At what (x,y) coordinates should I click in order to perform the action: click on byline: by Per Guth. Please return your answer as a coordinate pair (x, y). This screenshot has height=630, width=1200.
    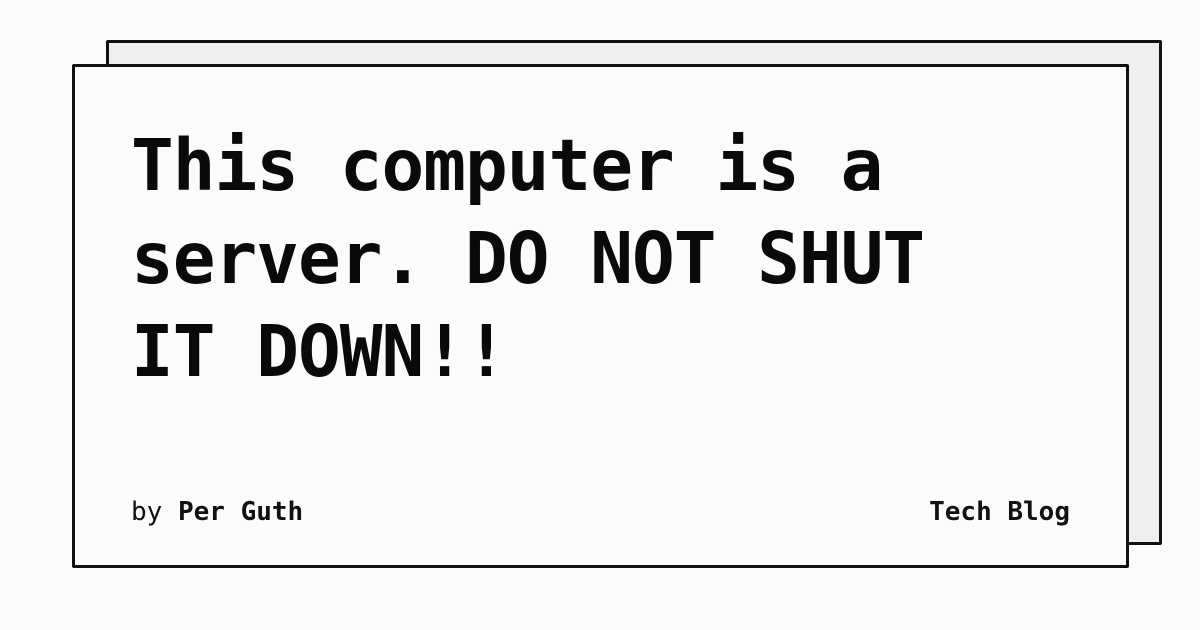
    Looking at the image, I should click on (217, 512).